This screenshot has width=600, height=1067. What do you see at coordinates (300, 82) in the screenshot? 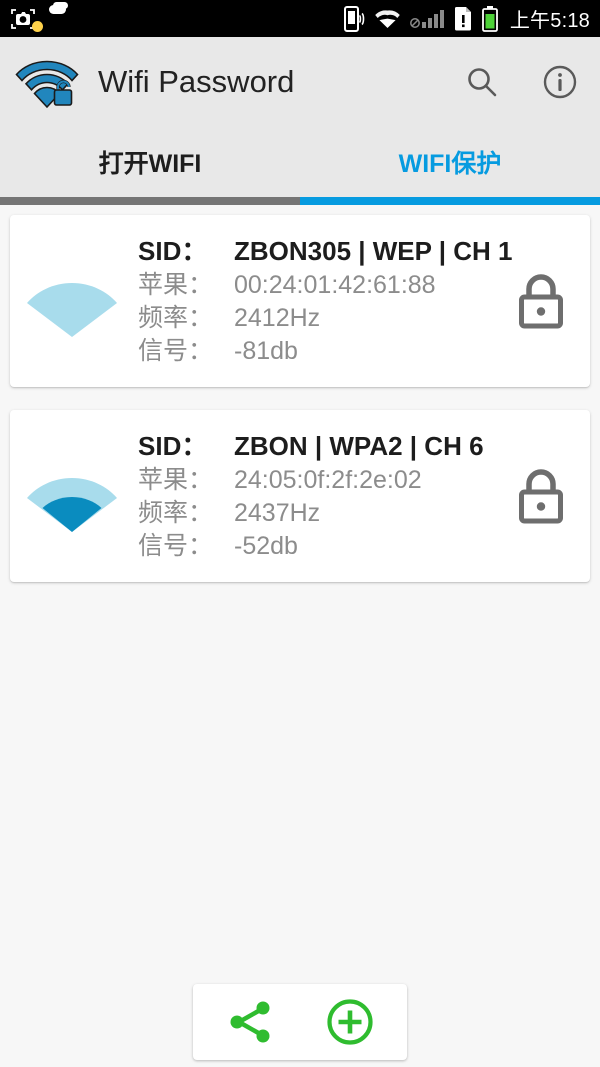
I see `app-bar: Wifi Password` at bounding box center [300, 82].